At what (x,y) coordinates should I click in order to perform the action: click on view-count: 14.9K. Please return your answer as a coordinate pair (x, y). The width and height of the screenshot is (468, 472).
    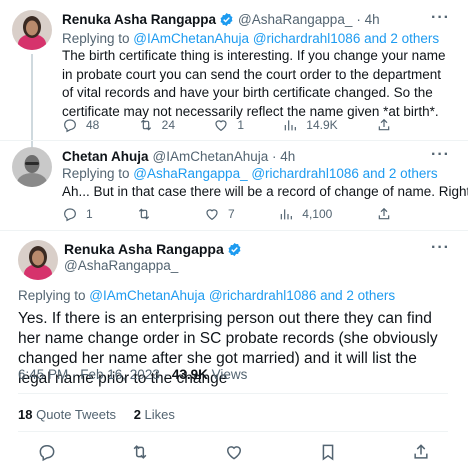
    Looking at the image, I should click on (322, 125).